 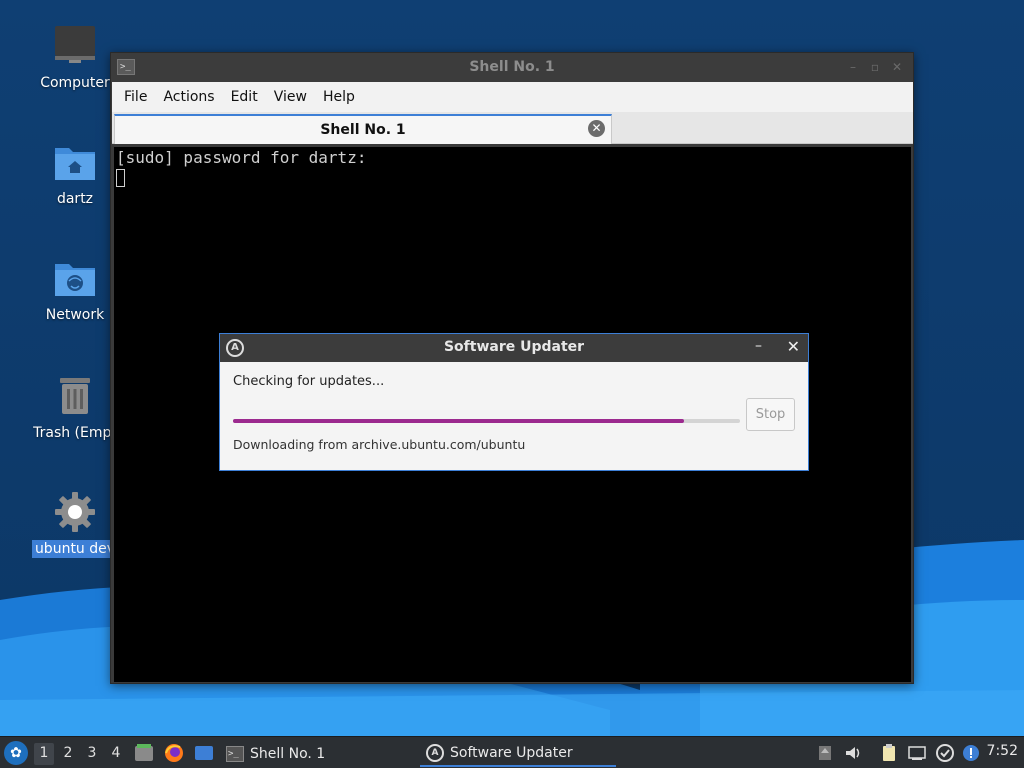 What do you see at coordinates (188, 97) in the screenshot?
I see `menu-actions: Actions` at bounding box center [188, 97].